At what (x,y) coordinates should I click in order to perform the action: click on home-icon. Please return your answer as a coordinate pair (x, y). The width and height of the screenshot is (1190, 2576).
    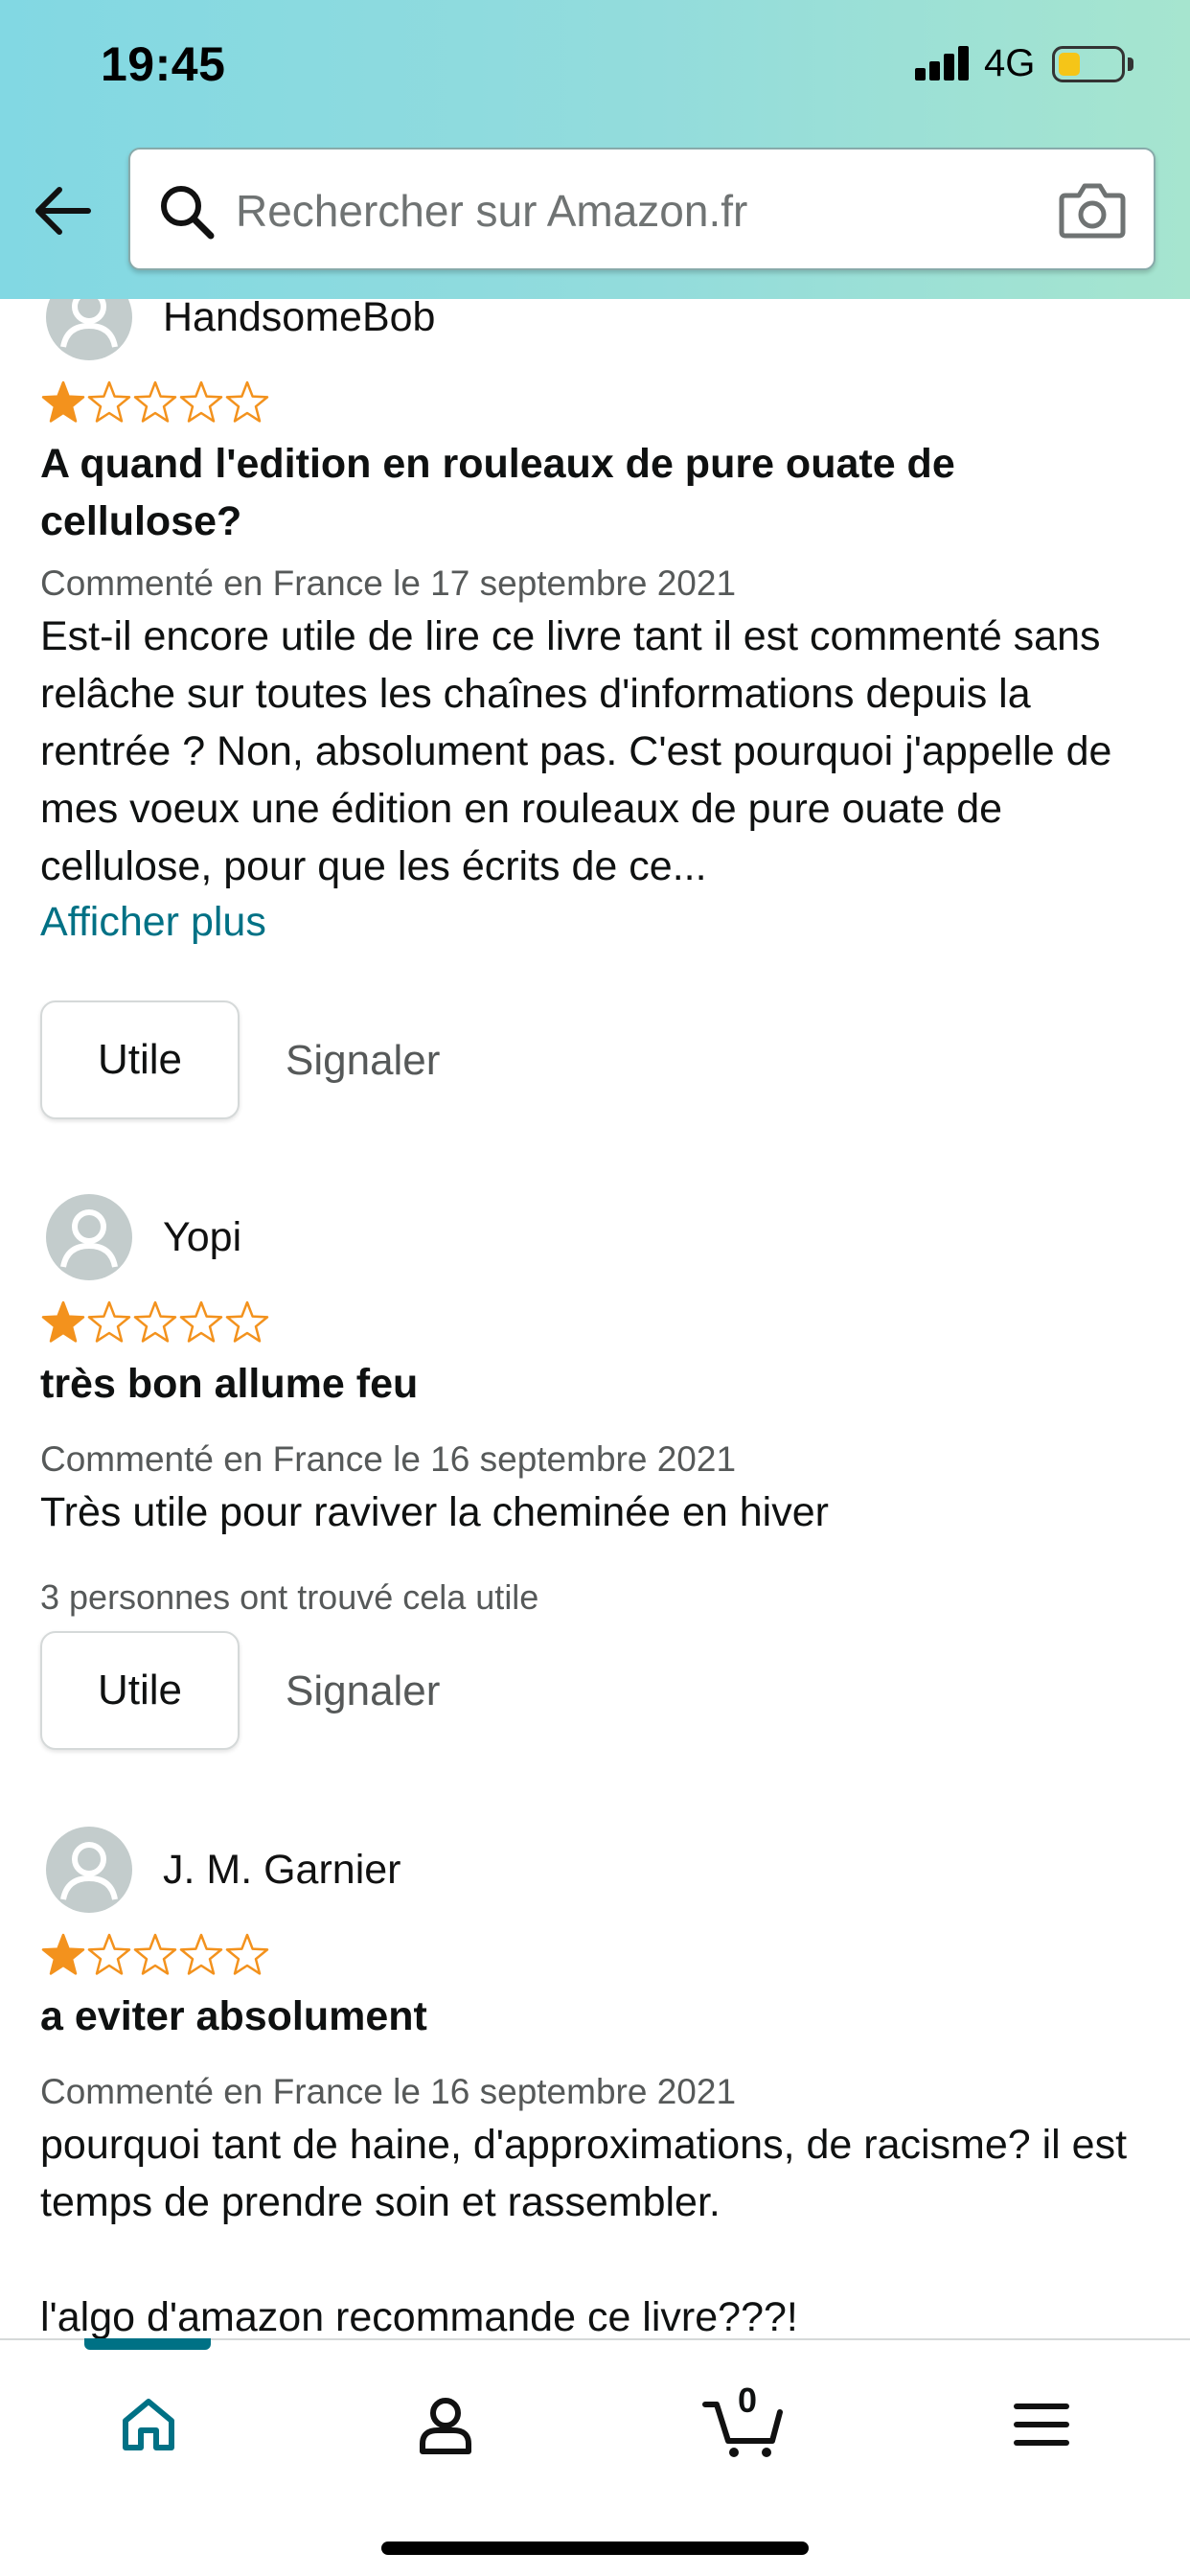
    Looking at the image, I should click on (148, 2424).